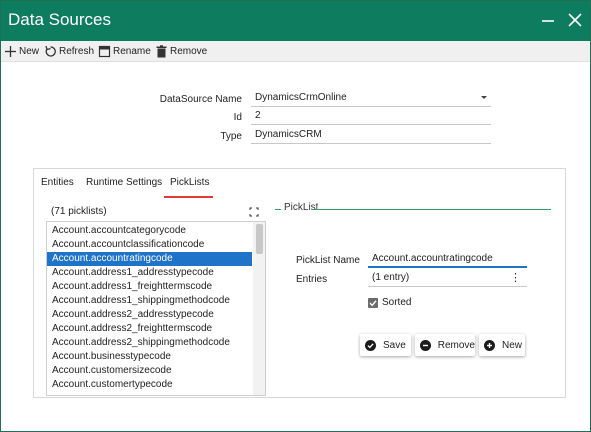  I want to click on list-item: Account.accountcategorycode, so click(149, 231).